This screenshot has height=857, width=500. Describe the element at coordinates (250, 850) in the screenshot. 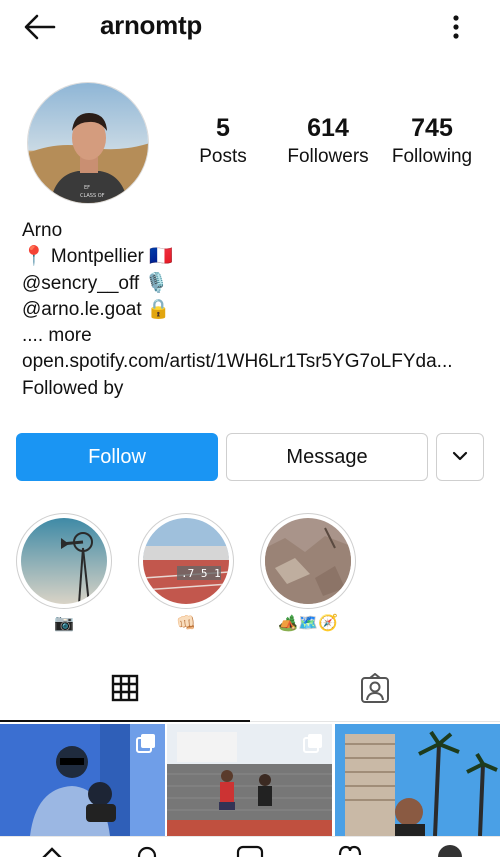

I see `reels-icon` at that location.